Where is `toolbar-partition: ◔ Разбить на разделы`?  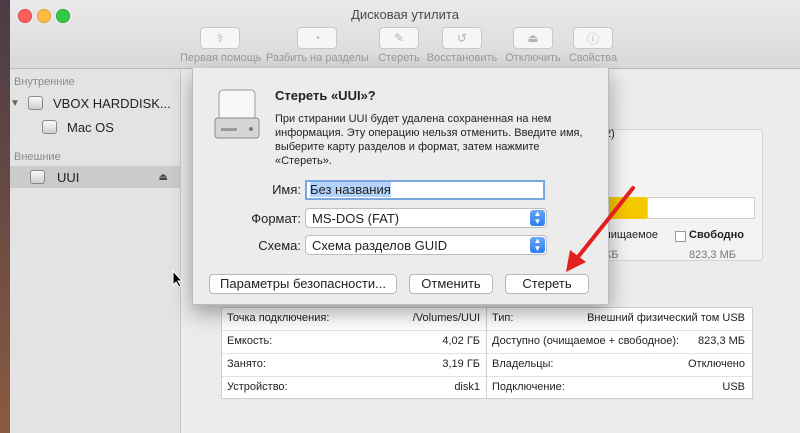
toolbar-partition: ◔ Разбить на разделы is located at coordinates (317, 45).